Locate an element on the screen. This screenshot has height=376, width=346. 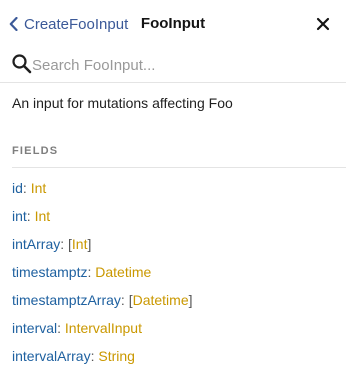
page-title: FooInput is located at coordinates (173, 23).